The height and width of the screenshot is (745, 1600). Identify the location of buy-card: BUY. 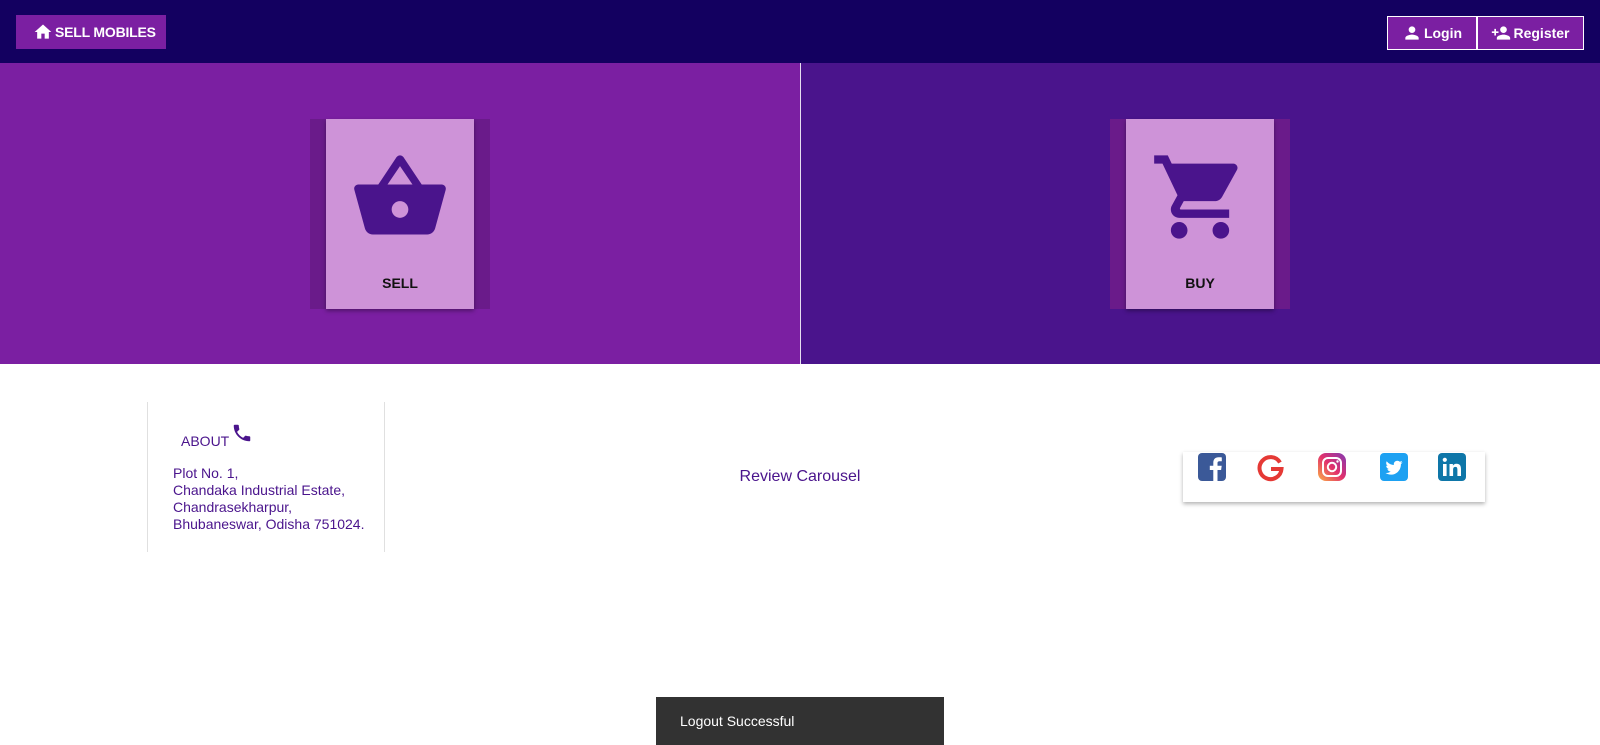
(1200, 214).